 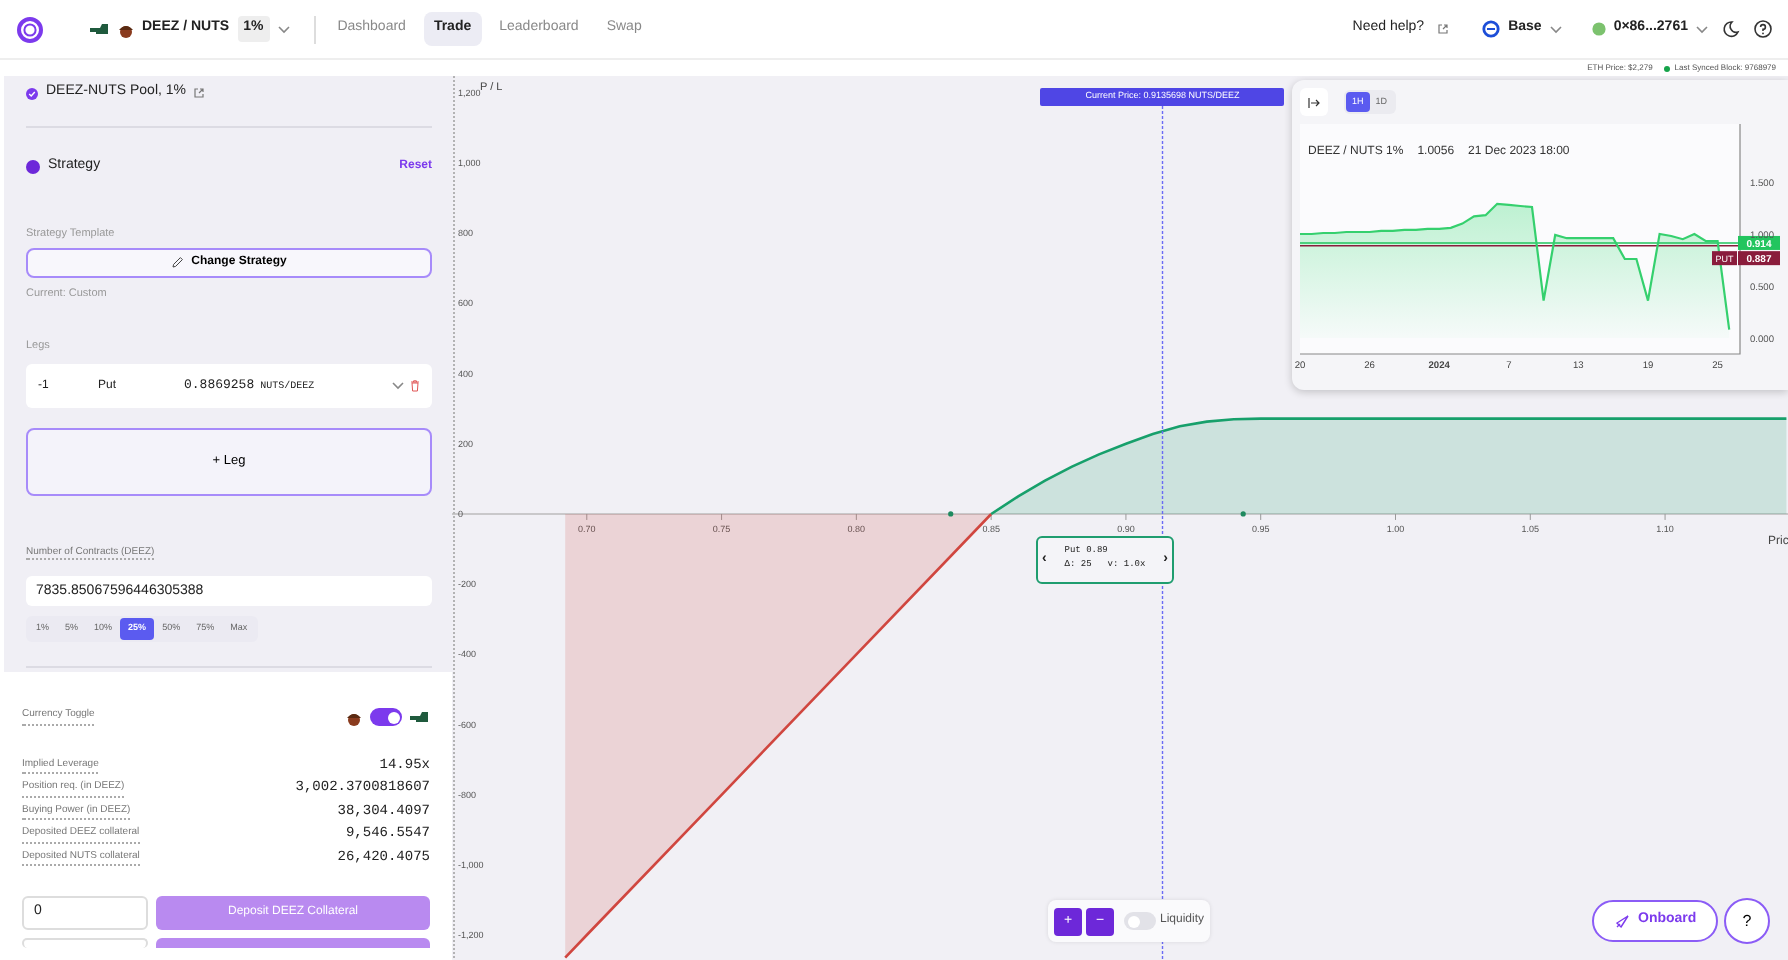 I want to click on currency-switch, so click(x=386, y=717).